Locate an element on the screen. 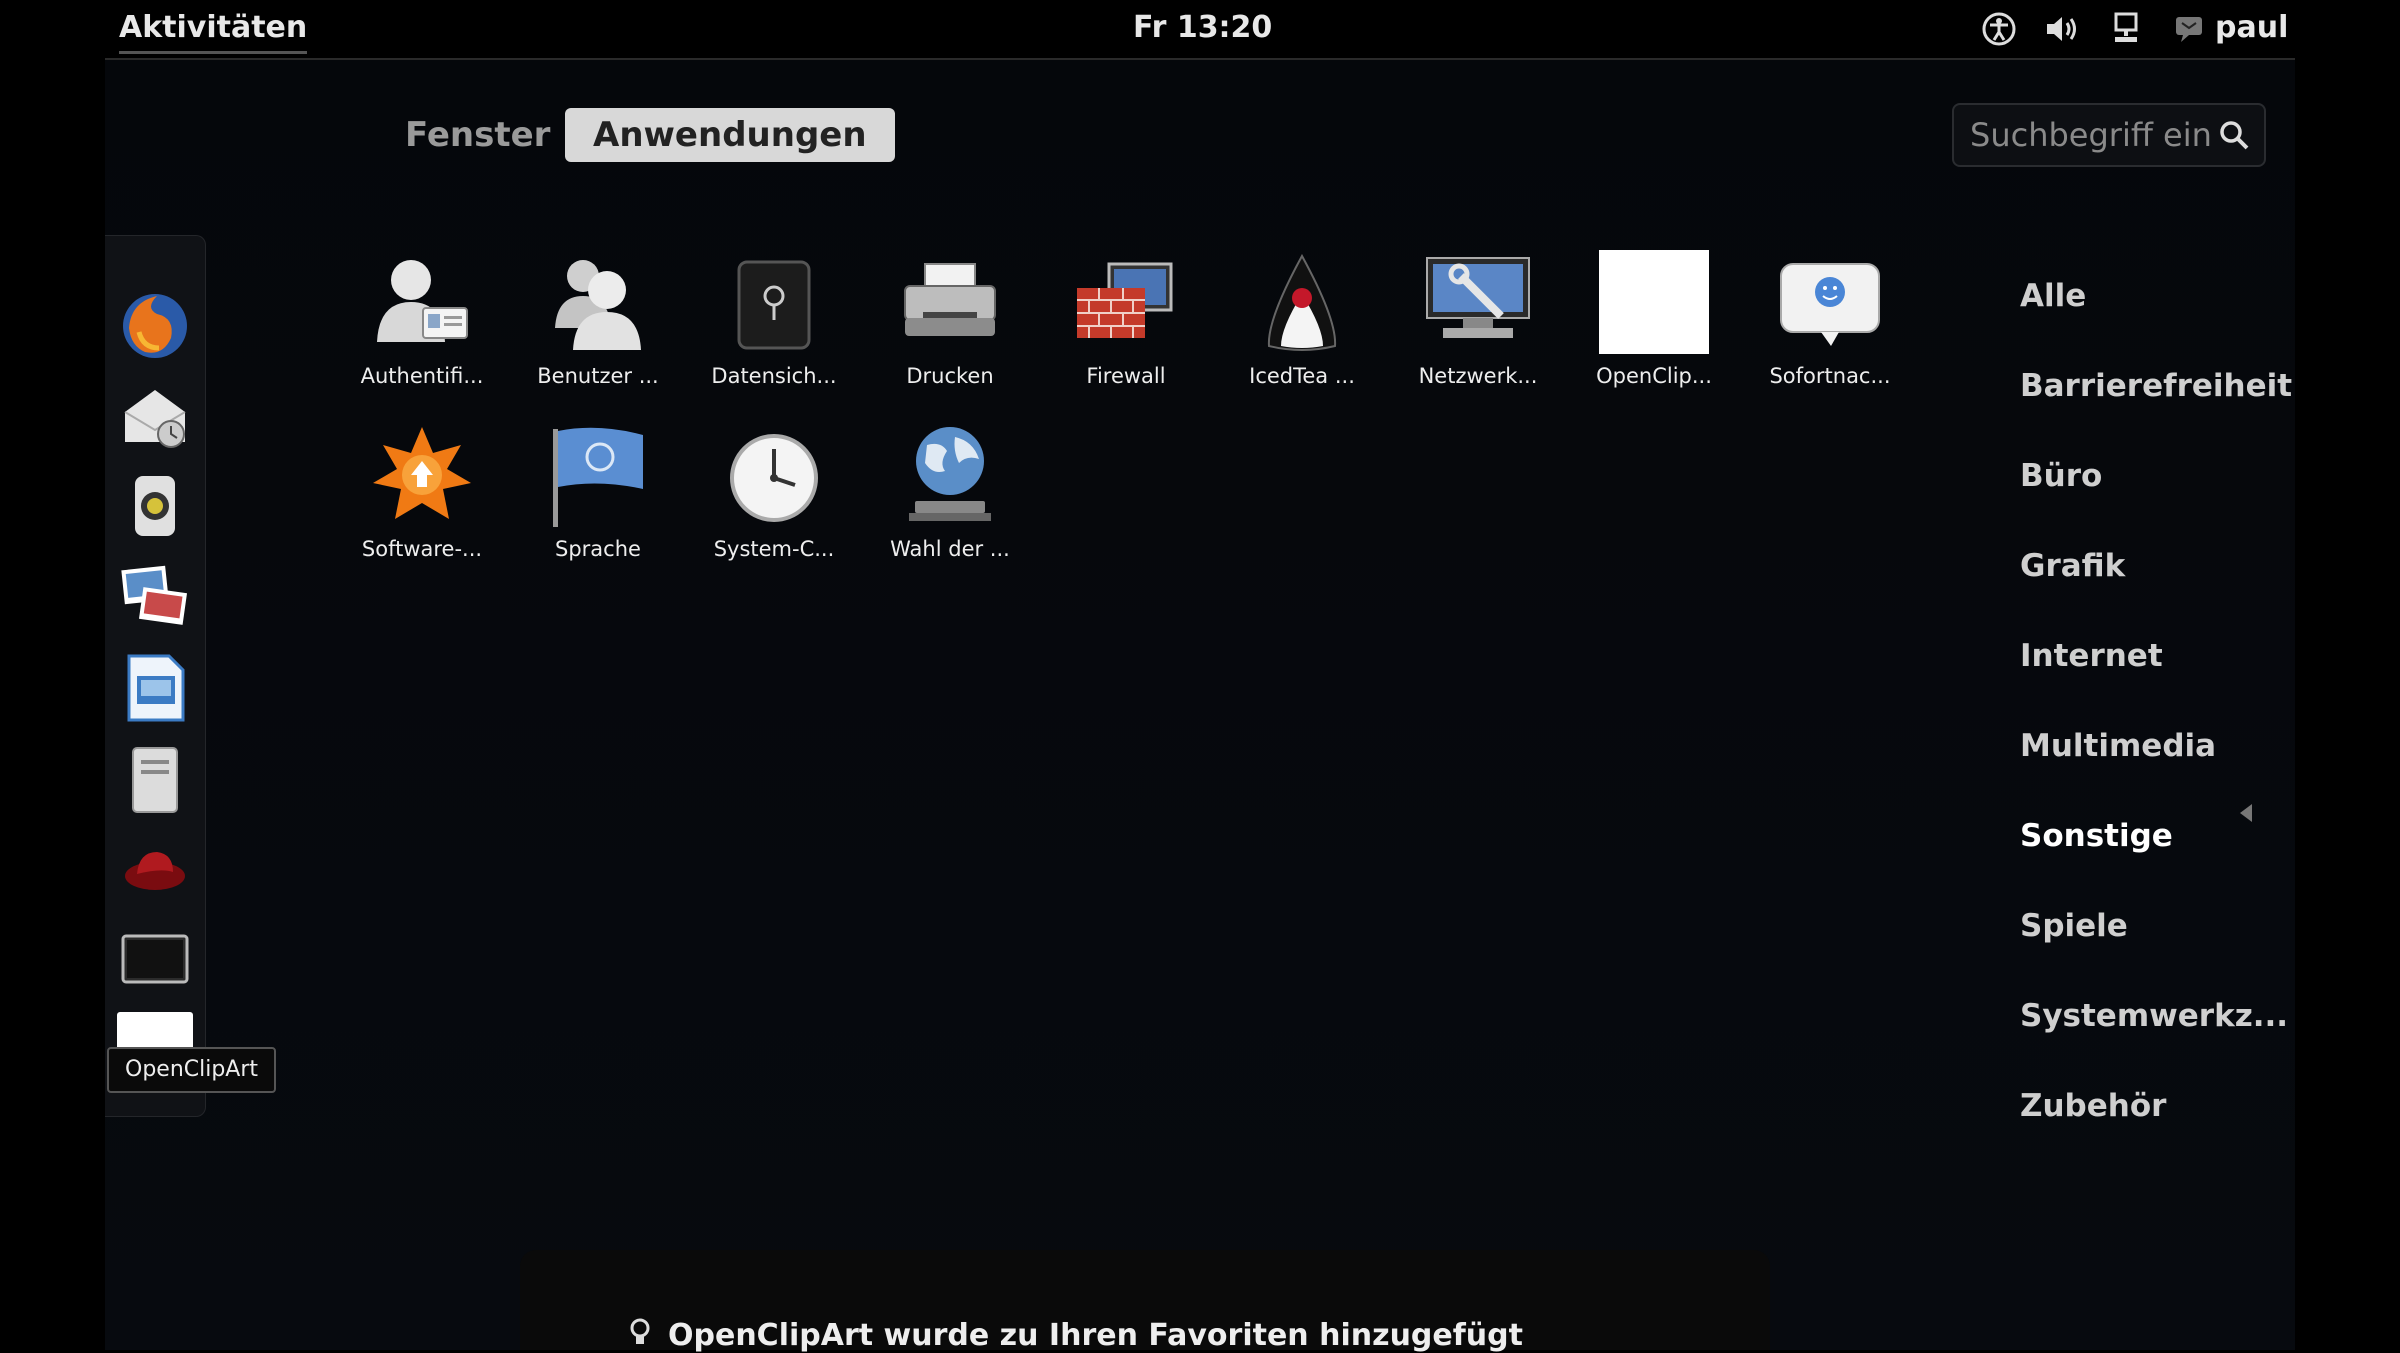 This screenshot has height=1353, width=2400. dash is located at coordinates (155, 676).